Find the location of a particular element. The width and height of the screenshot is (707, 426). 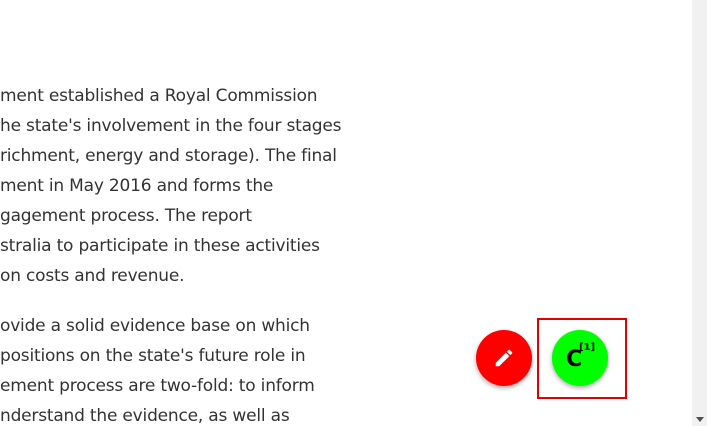

paragraph-line: on costs and revenue. is located at coordinates (92, 276).